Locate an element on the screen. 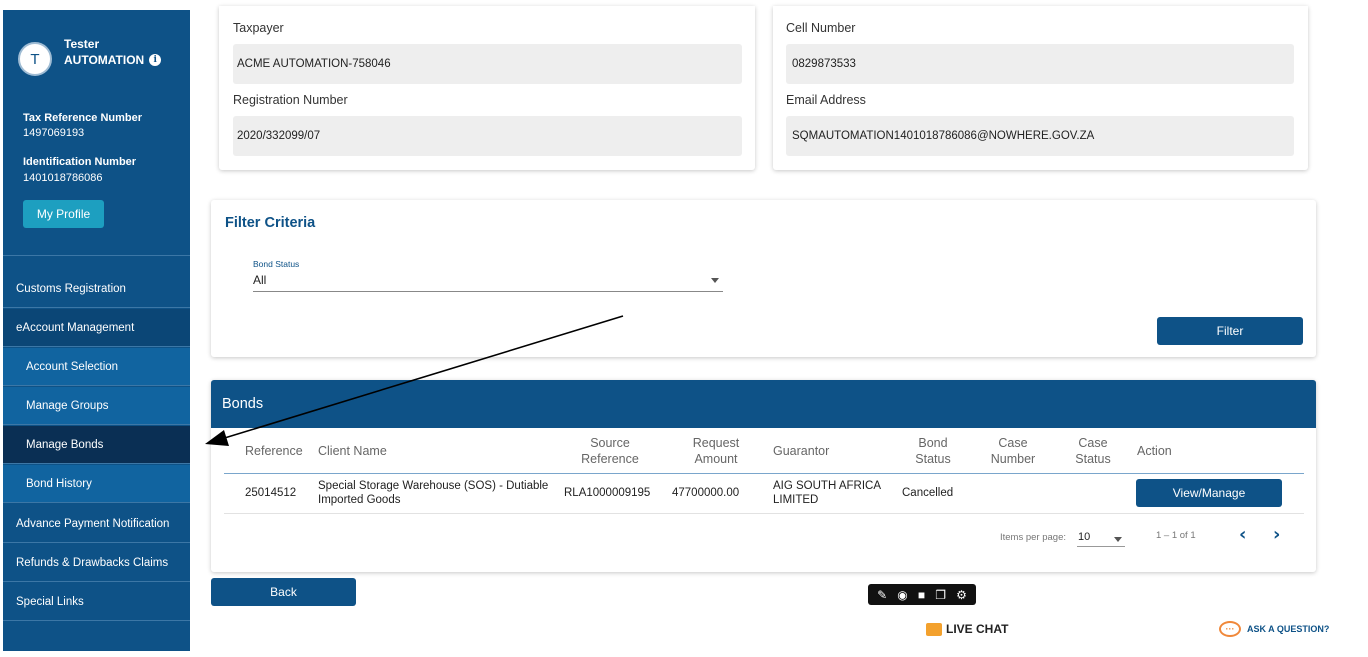  column-header-source-reference: Source Reference is located at coordinates (610, 451).